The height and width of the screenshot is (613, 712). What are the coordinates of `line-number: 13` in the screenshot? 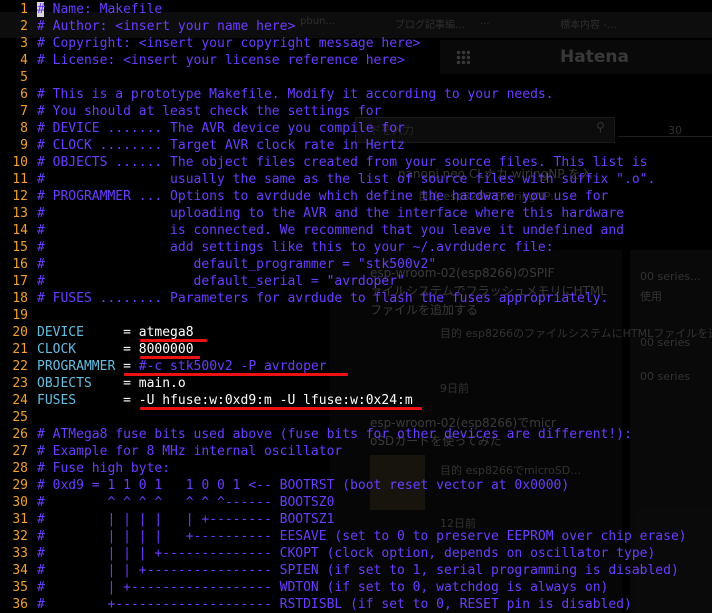 It's located at (20, 213).